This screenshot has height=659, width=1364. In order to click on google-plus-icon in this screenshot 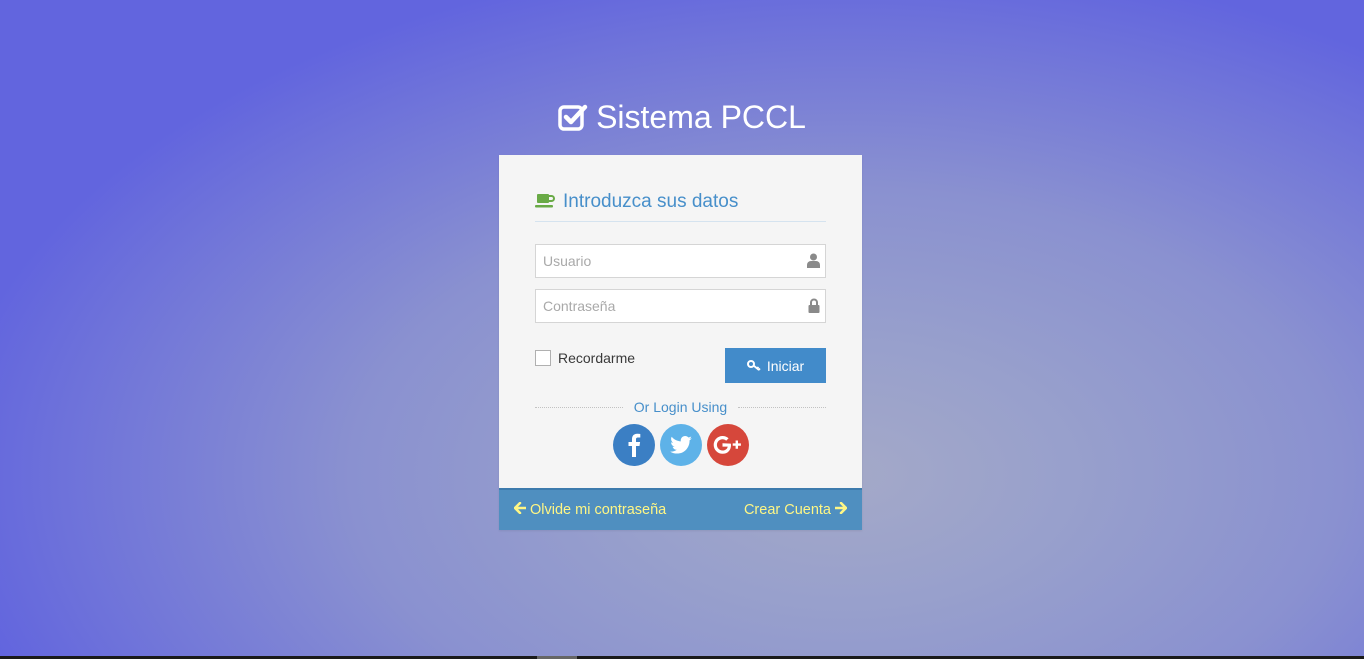, I will do `click(727, 445)`.